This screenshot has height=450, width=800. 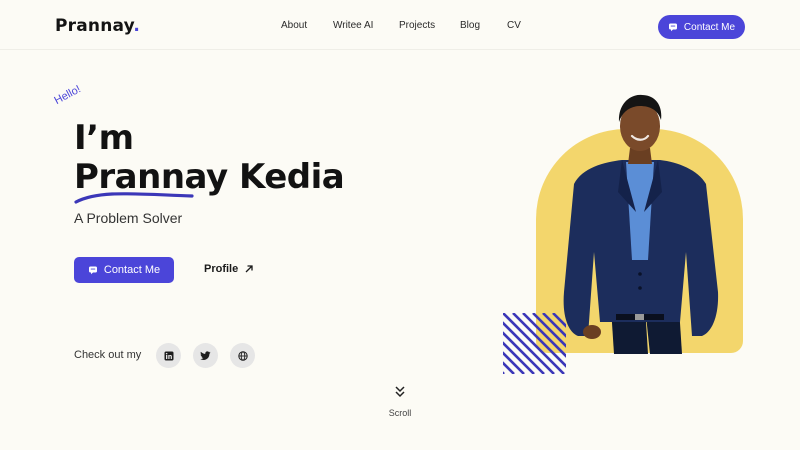 I want to click on nav-link-cv: CV, so click(x=514, y=25).